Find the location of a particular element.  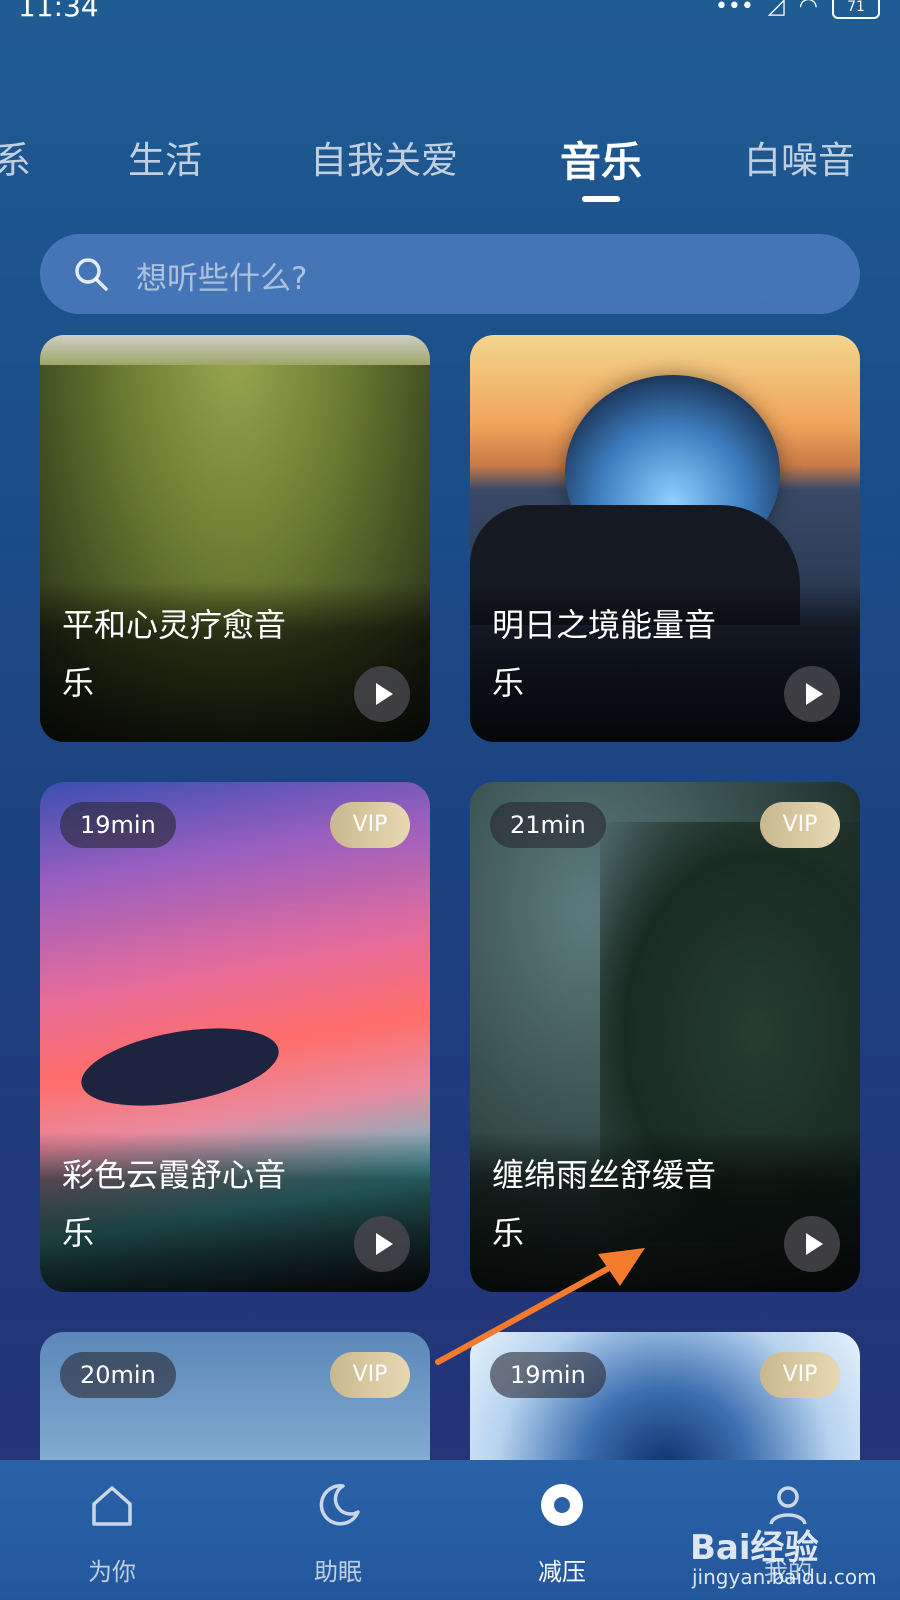

music-card: 21min VIP 缠绵雨丝舒缓音 乐 is located at coordinates (665, 1037).